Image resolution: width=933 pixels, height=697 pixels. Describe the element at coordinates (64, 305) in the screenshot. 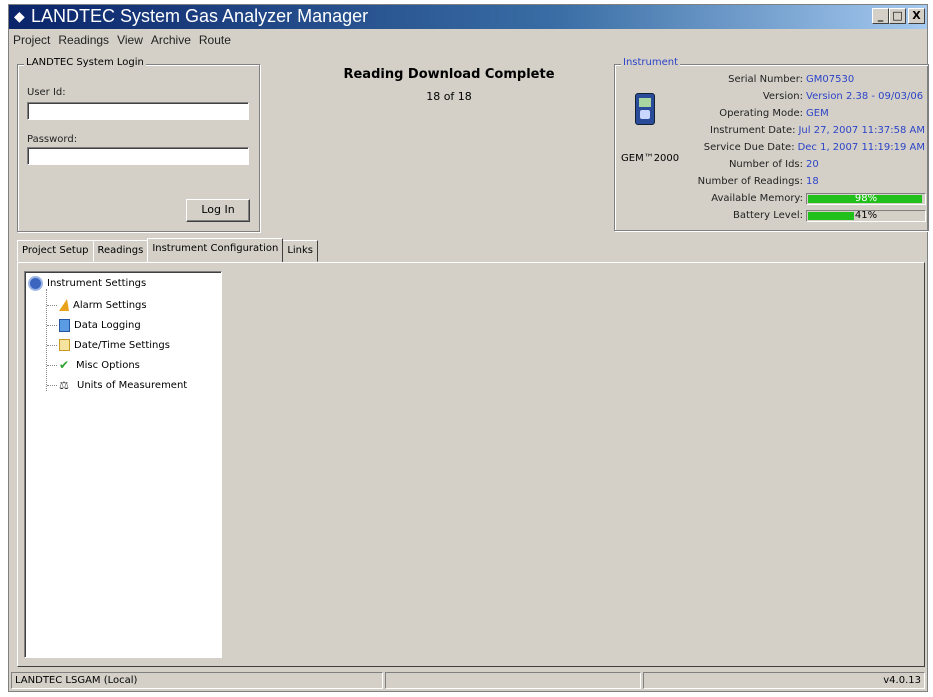

I see `alarm-bell-icon` at that location.